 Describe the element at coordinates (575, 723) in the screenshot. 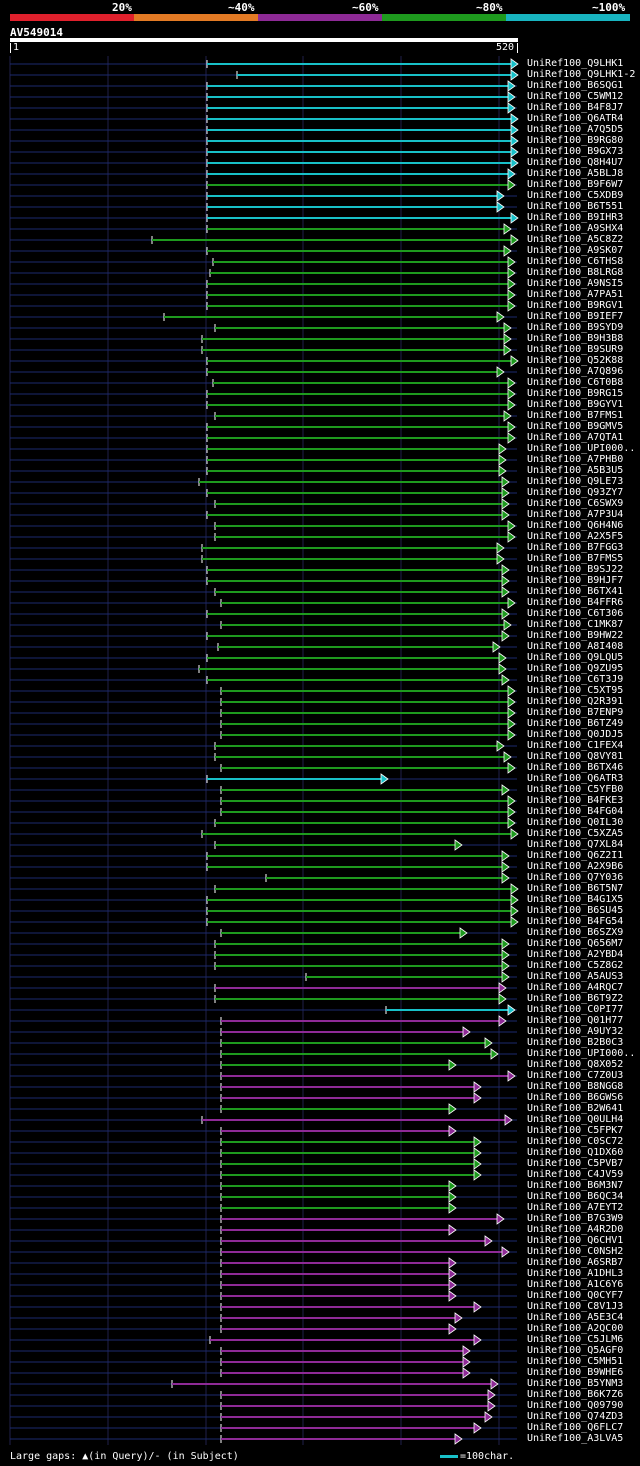

I see `hit-label: UniRef100_B6TZ49` at that location.